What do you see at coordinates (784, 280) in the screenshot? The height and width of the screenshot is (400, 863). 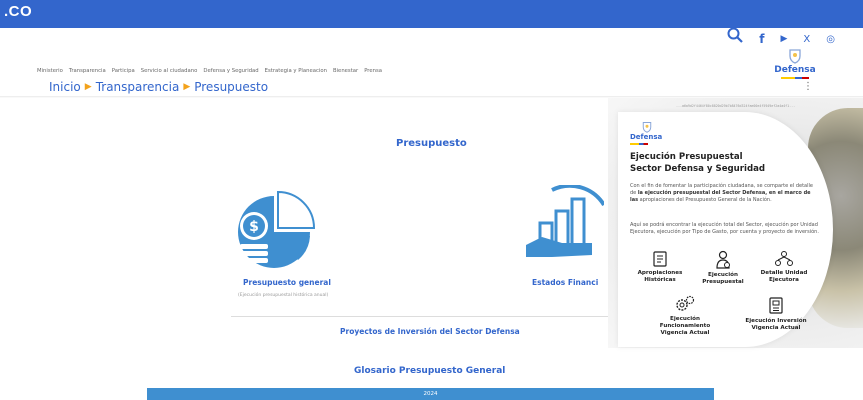 I see `item-label: Ejecutora` at bounding box center [784, 280].